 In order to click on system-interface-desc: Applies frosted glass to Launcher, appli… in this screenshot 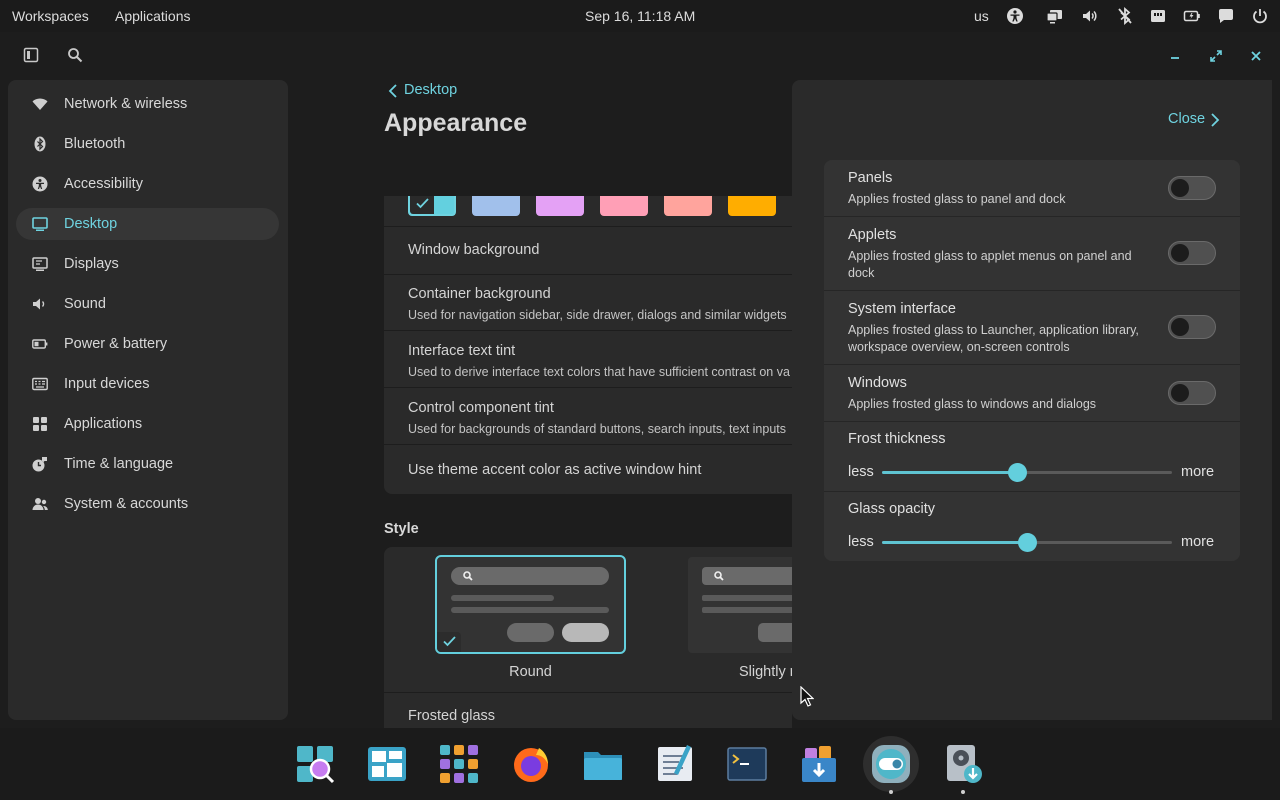, I will do `click(993, 338)`.